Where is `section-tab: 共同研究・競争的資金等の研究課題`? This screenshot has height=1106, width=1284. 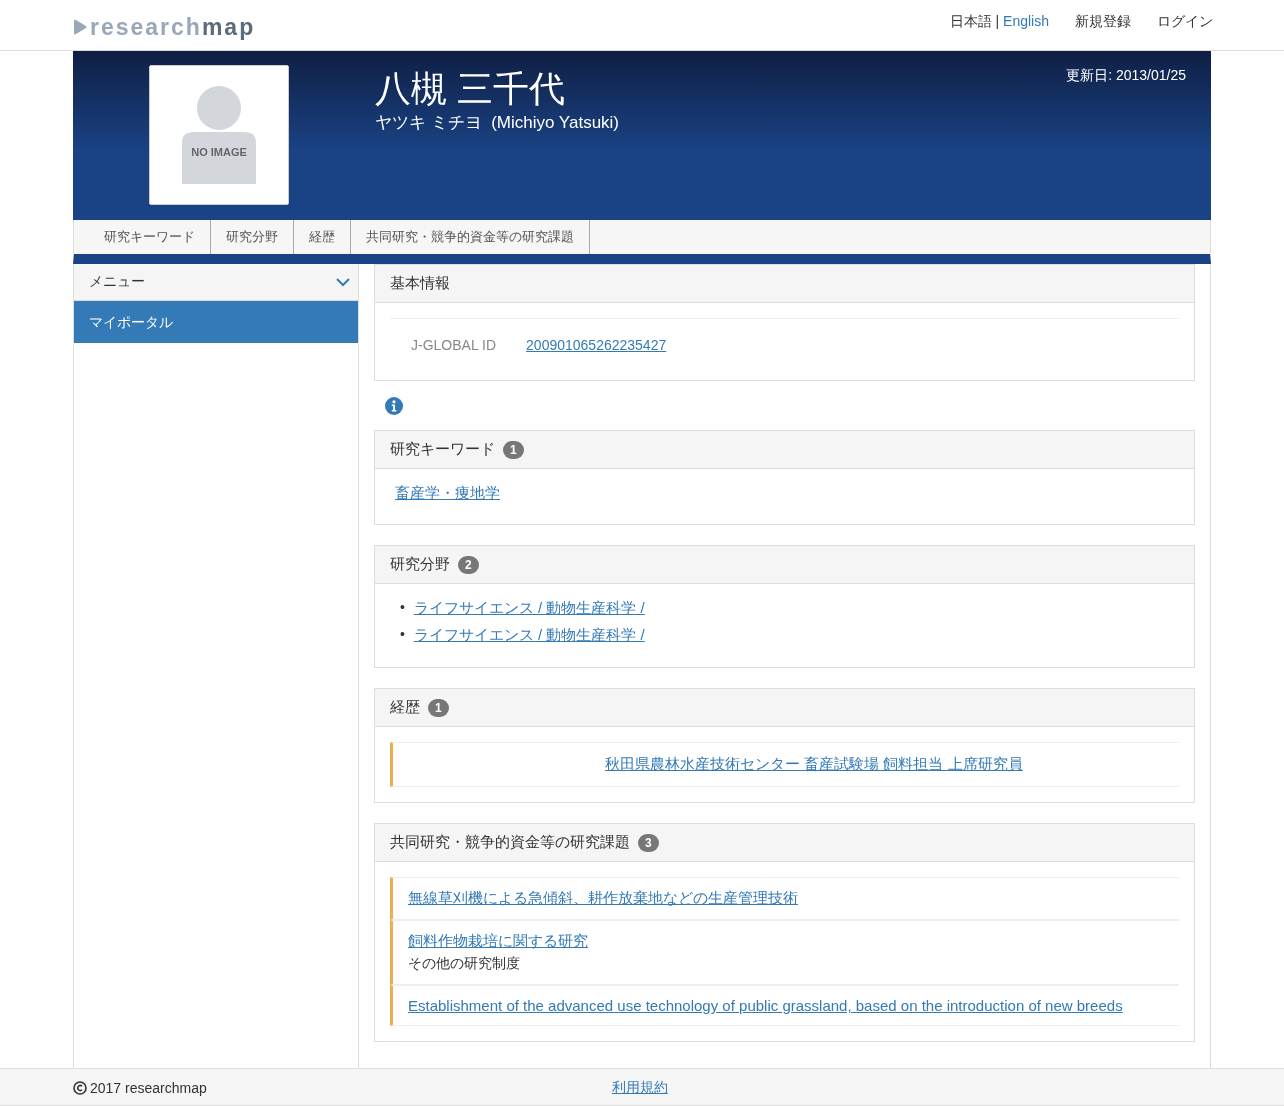
section-tab: 共同研究・競争的資金等の研究課題 is located at coordinates (470, 237).